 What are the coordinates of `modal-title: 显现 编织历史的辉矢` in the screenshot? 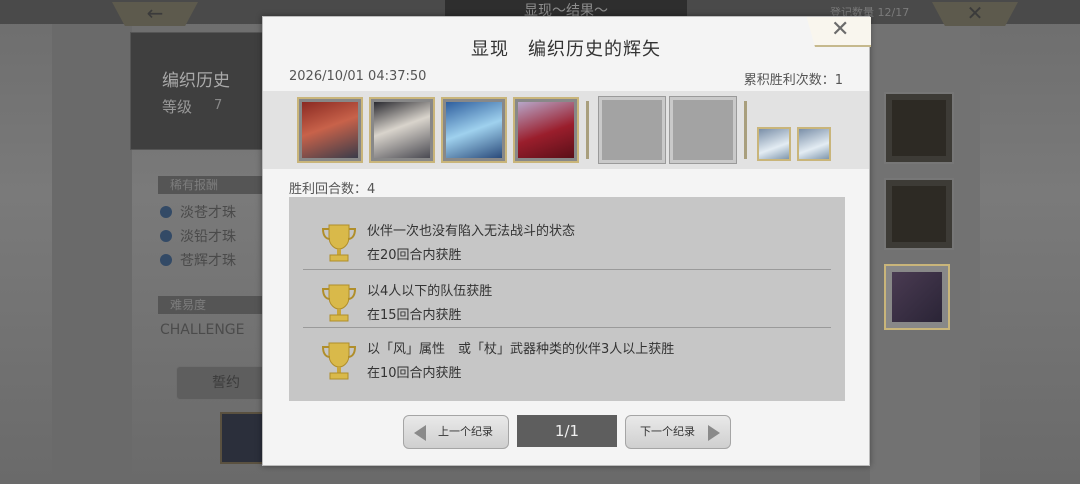 It's located at (566, 49).